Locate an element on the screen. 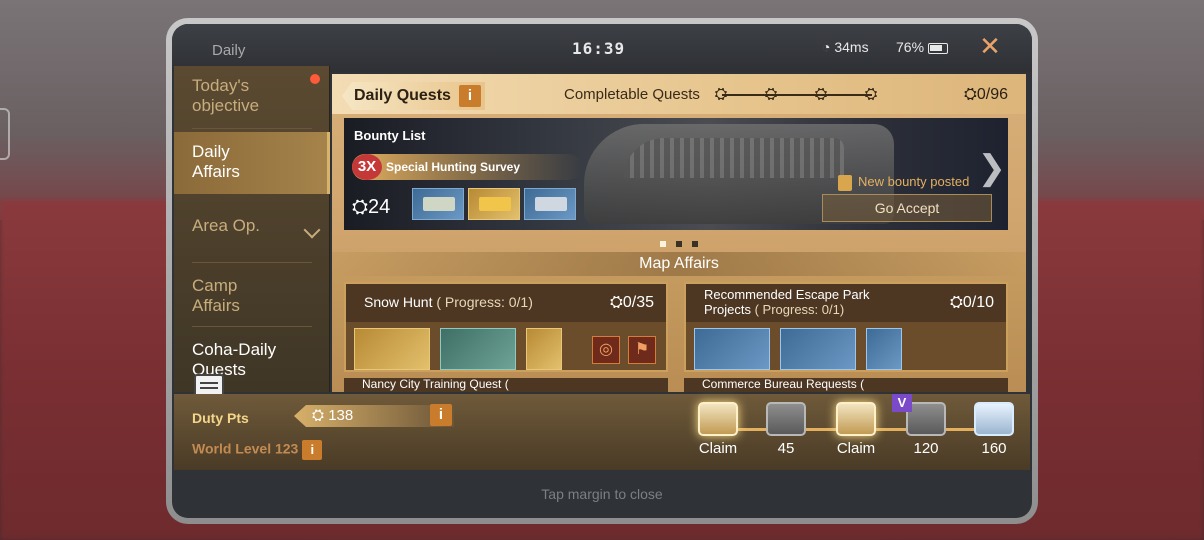 The width and height of the screenshot is (1204, 540). chevron-right-icon: ❯ is located at coordinates (992, 168).